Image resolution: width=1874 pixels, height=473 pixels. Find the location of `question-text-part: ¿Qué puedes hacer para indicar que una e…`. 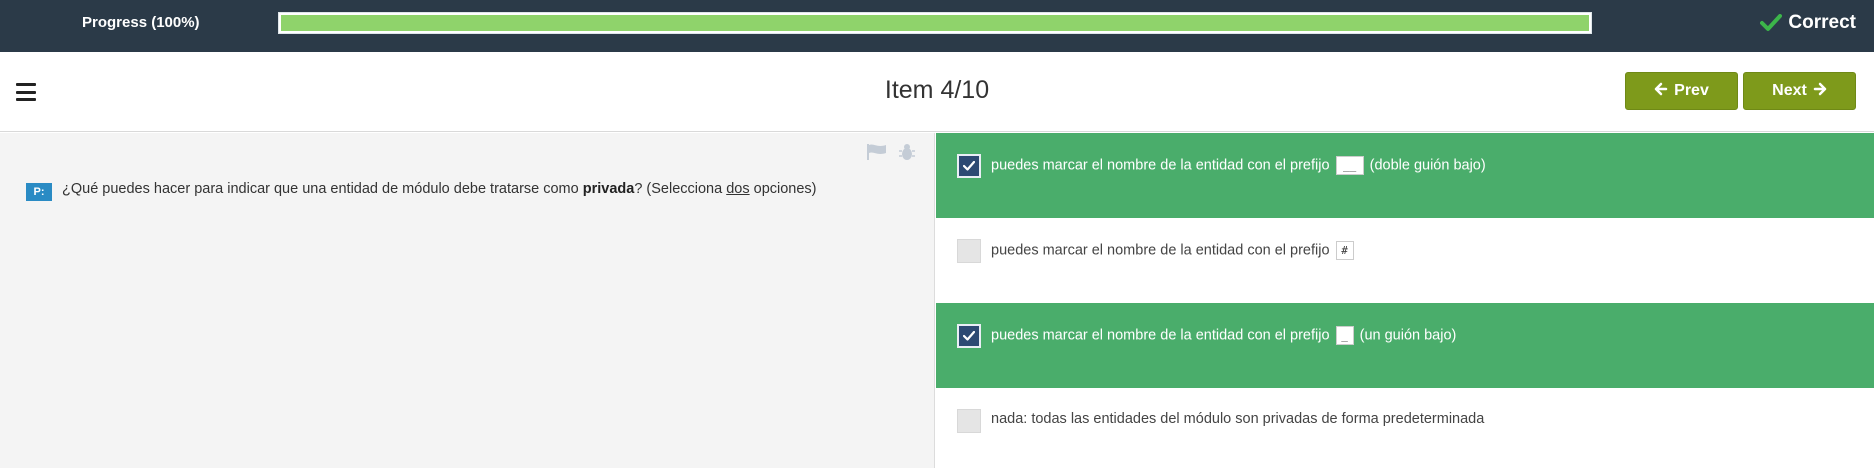

question-text-part: ¿Qué puedes hacer para indicar que una e… is located at coordinates (322, 189).